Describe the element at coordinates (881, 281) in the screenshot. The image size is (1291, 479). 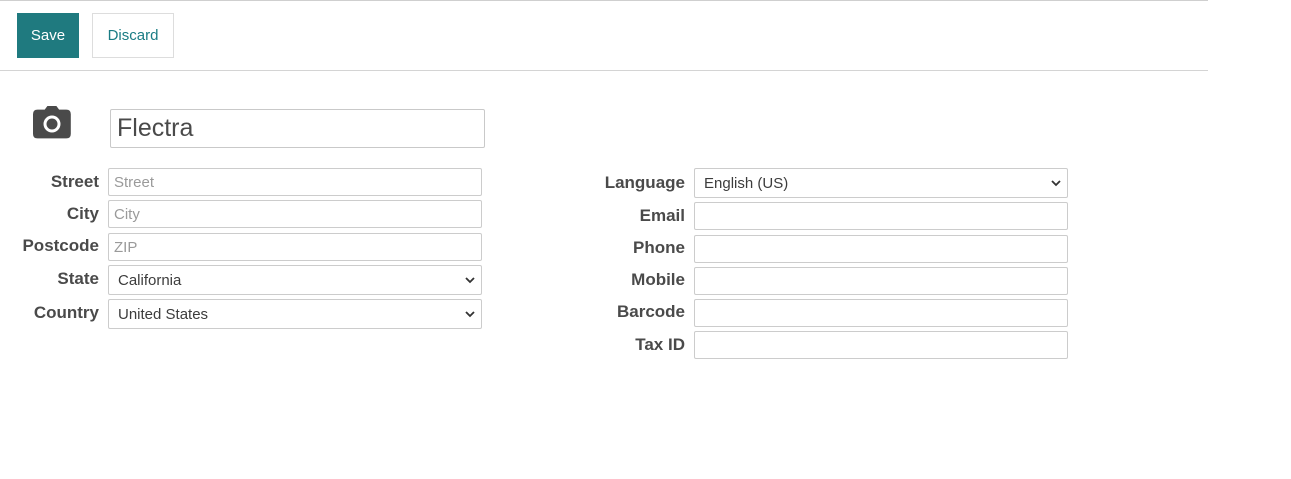
I see `mobile-field` at that location.